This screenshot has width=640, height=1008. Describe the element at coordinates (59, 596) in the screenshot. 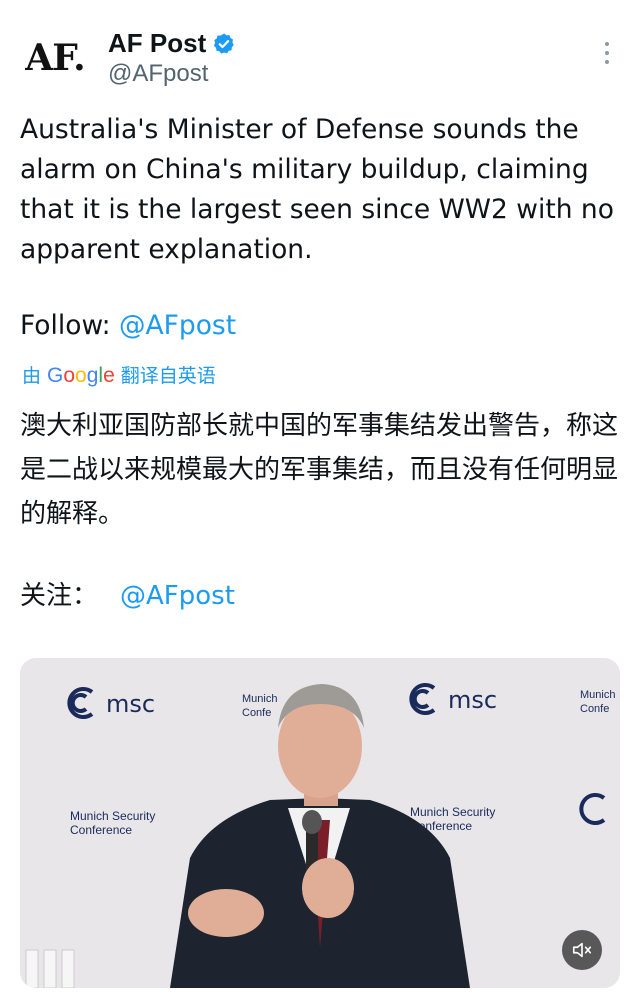

I see `follow-label-translated: 关注：` at that location.